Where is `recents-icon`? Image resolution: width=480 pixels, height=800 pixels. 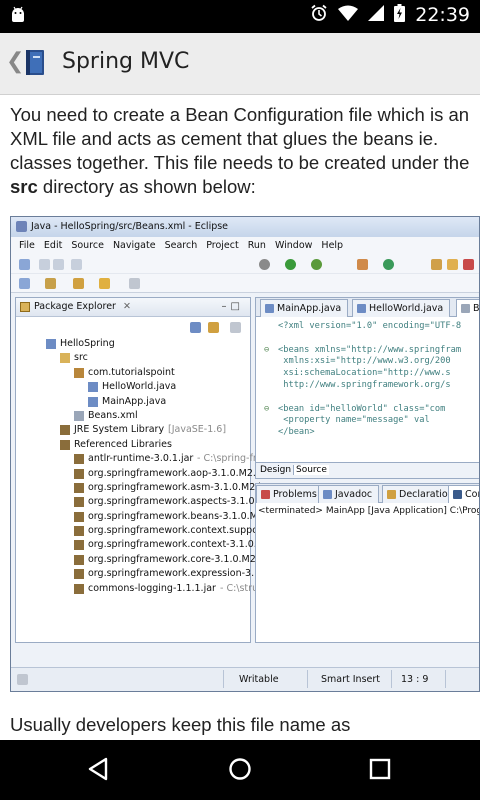
recents-icon is located at coordinates (380, 771).